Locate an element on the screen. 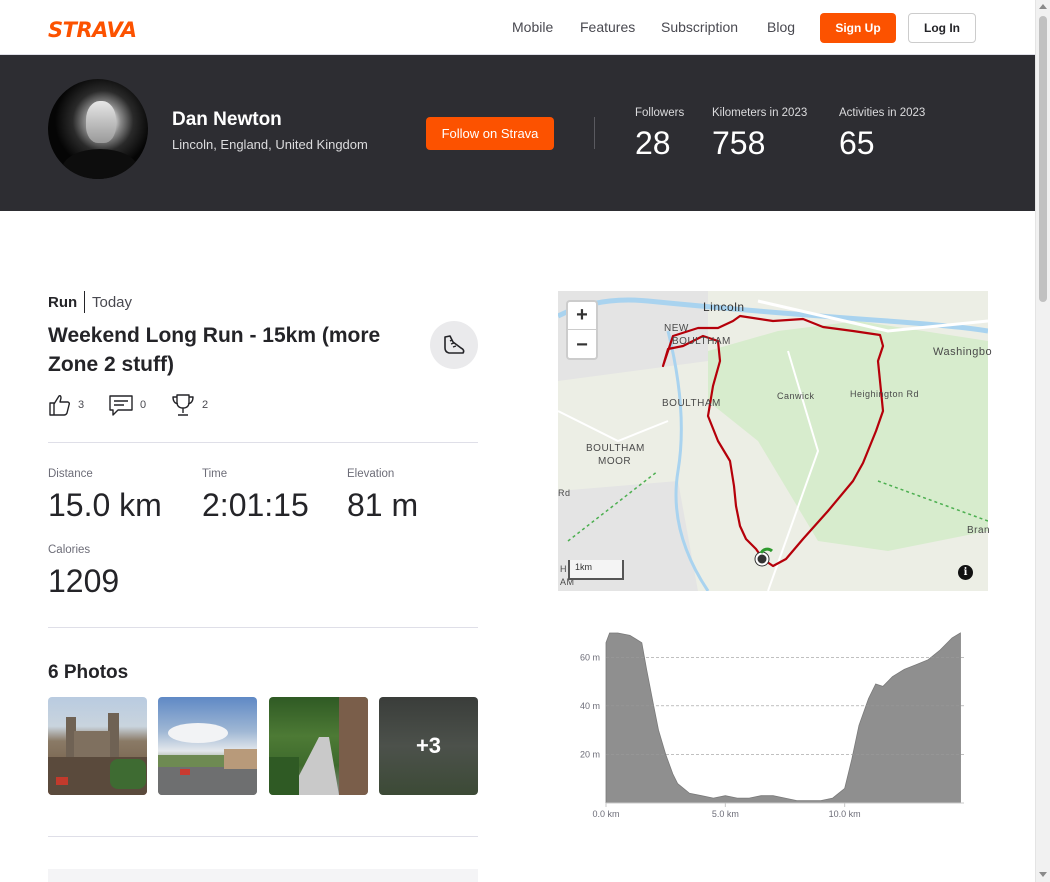  time-value: 2:01:15 is located at coordinates (255, 505).